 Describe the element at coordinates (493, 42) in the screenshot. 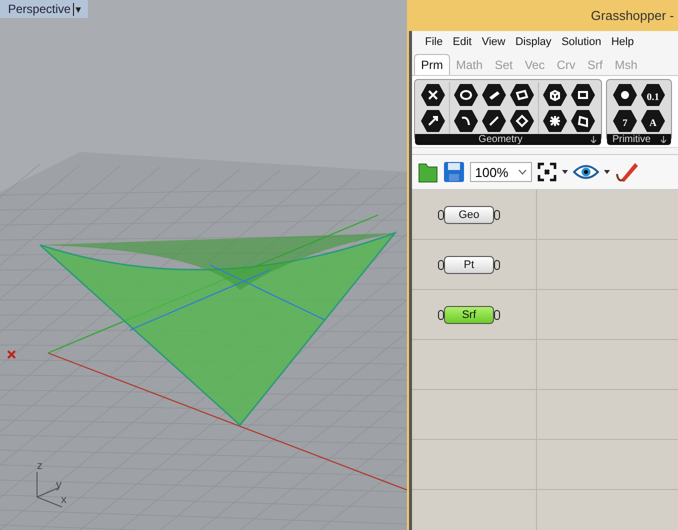

I see `menu-item: View` at that location.